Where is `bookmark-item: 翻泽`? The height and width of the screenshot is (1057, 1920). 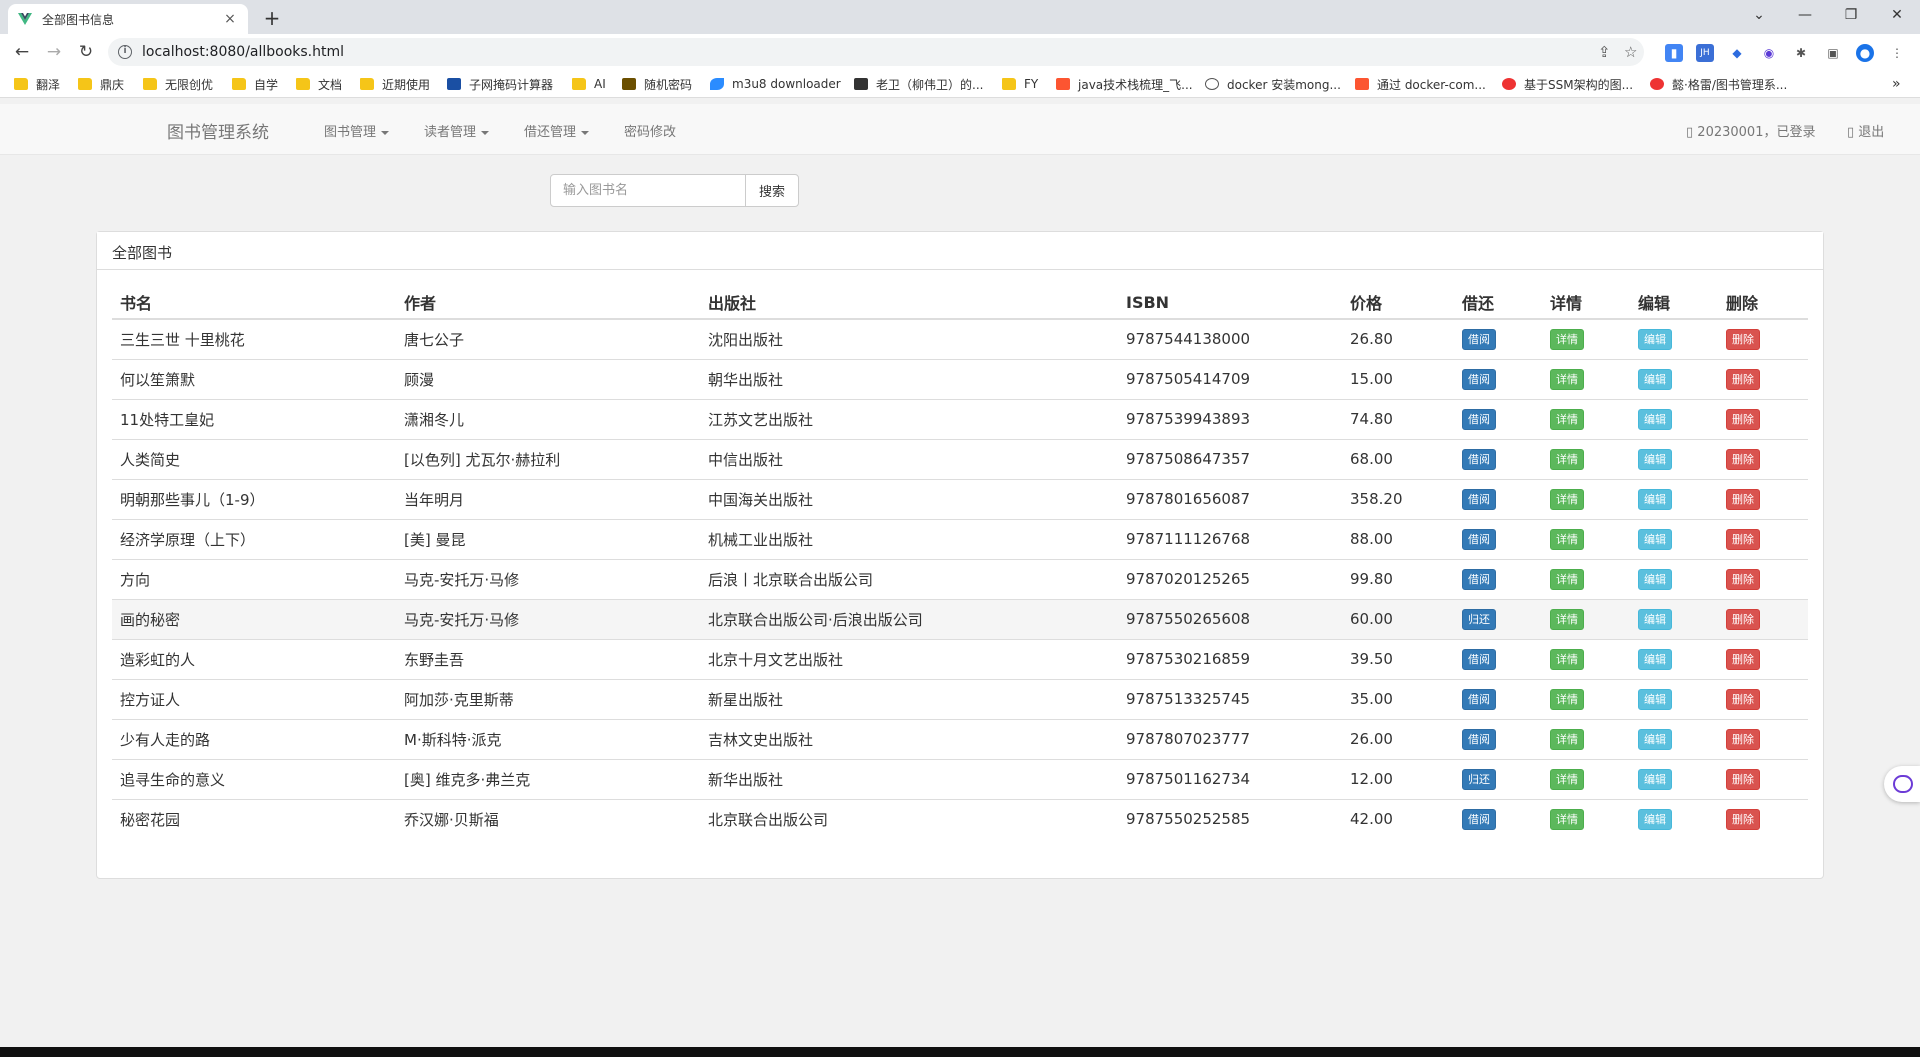
bookmark-item: 翻泽 is located at coordinates (37, 84).